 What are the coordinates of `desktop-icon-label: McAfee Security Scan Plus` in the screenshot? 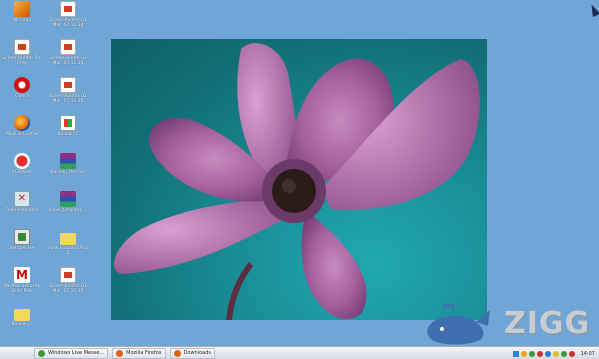 It's located at (22, 289).